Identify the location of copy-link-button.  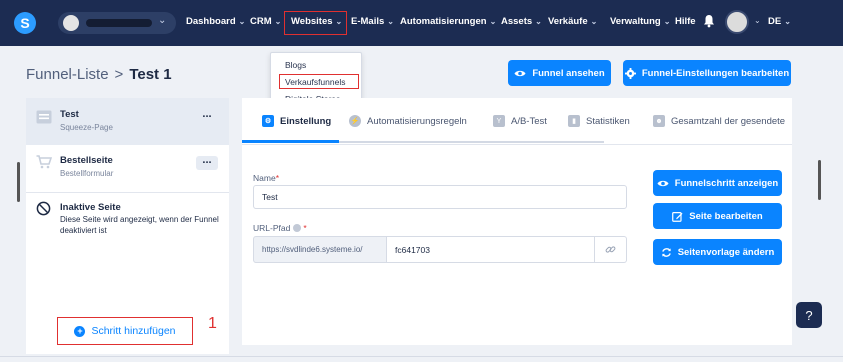
(611, 249).